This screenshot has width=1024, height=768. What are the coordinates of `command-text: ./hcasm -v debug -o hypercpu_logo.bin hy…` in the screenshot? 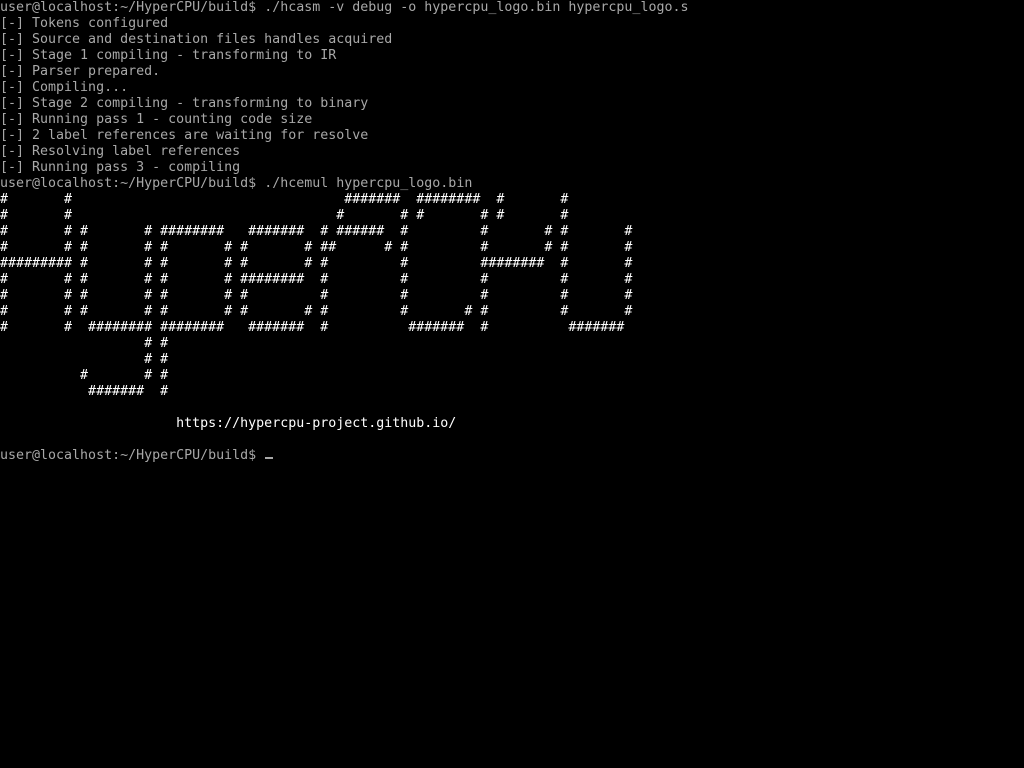 It's located at (476, 7).